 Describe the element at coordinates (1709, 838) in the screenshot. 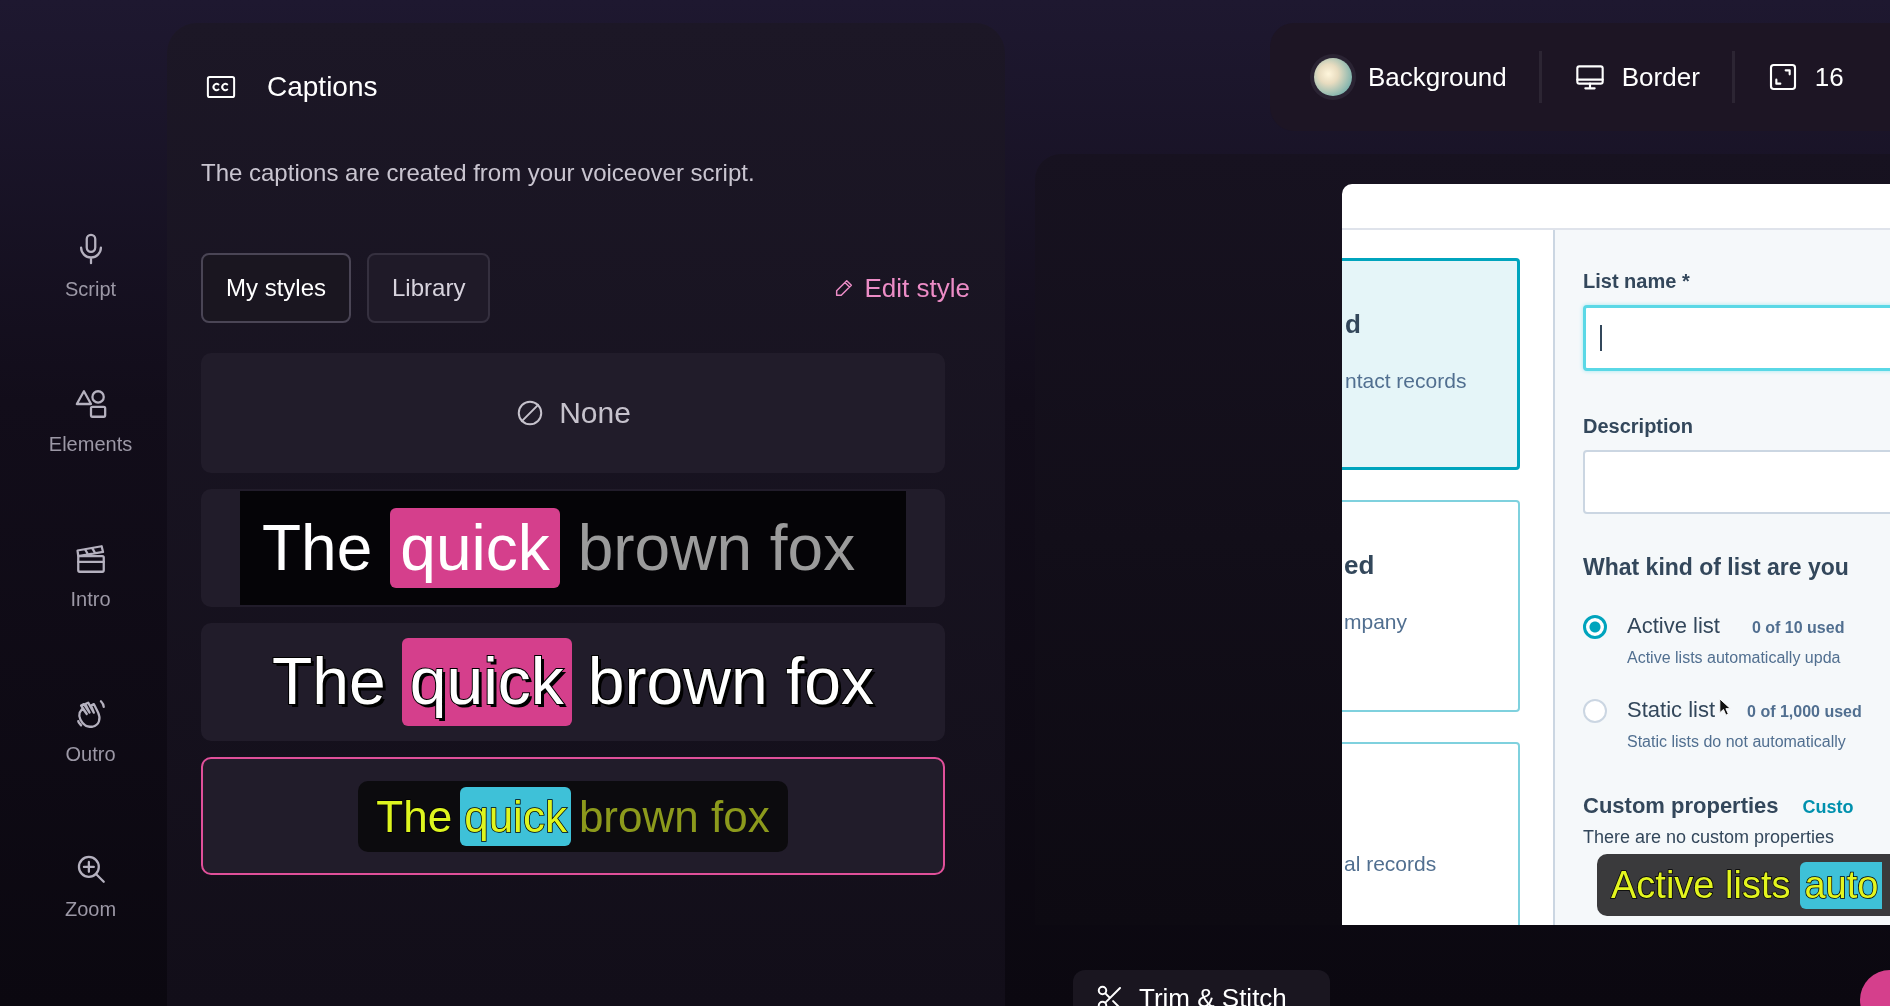

I see `note-text: There are no custom properties` at that location.